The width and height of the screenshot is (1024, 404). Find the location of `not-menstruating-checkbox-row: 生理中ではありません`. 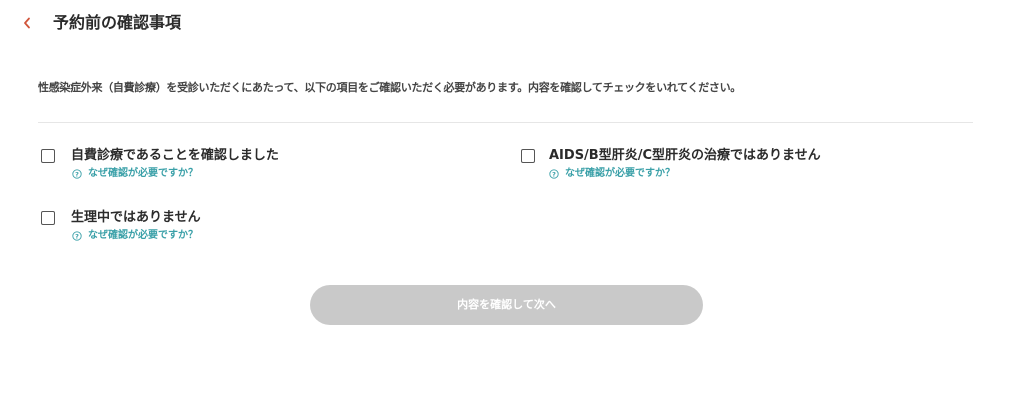

not-menstruating-checkbox-row: 生理中ではありません is located at coordinates (121, 218).